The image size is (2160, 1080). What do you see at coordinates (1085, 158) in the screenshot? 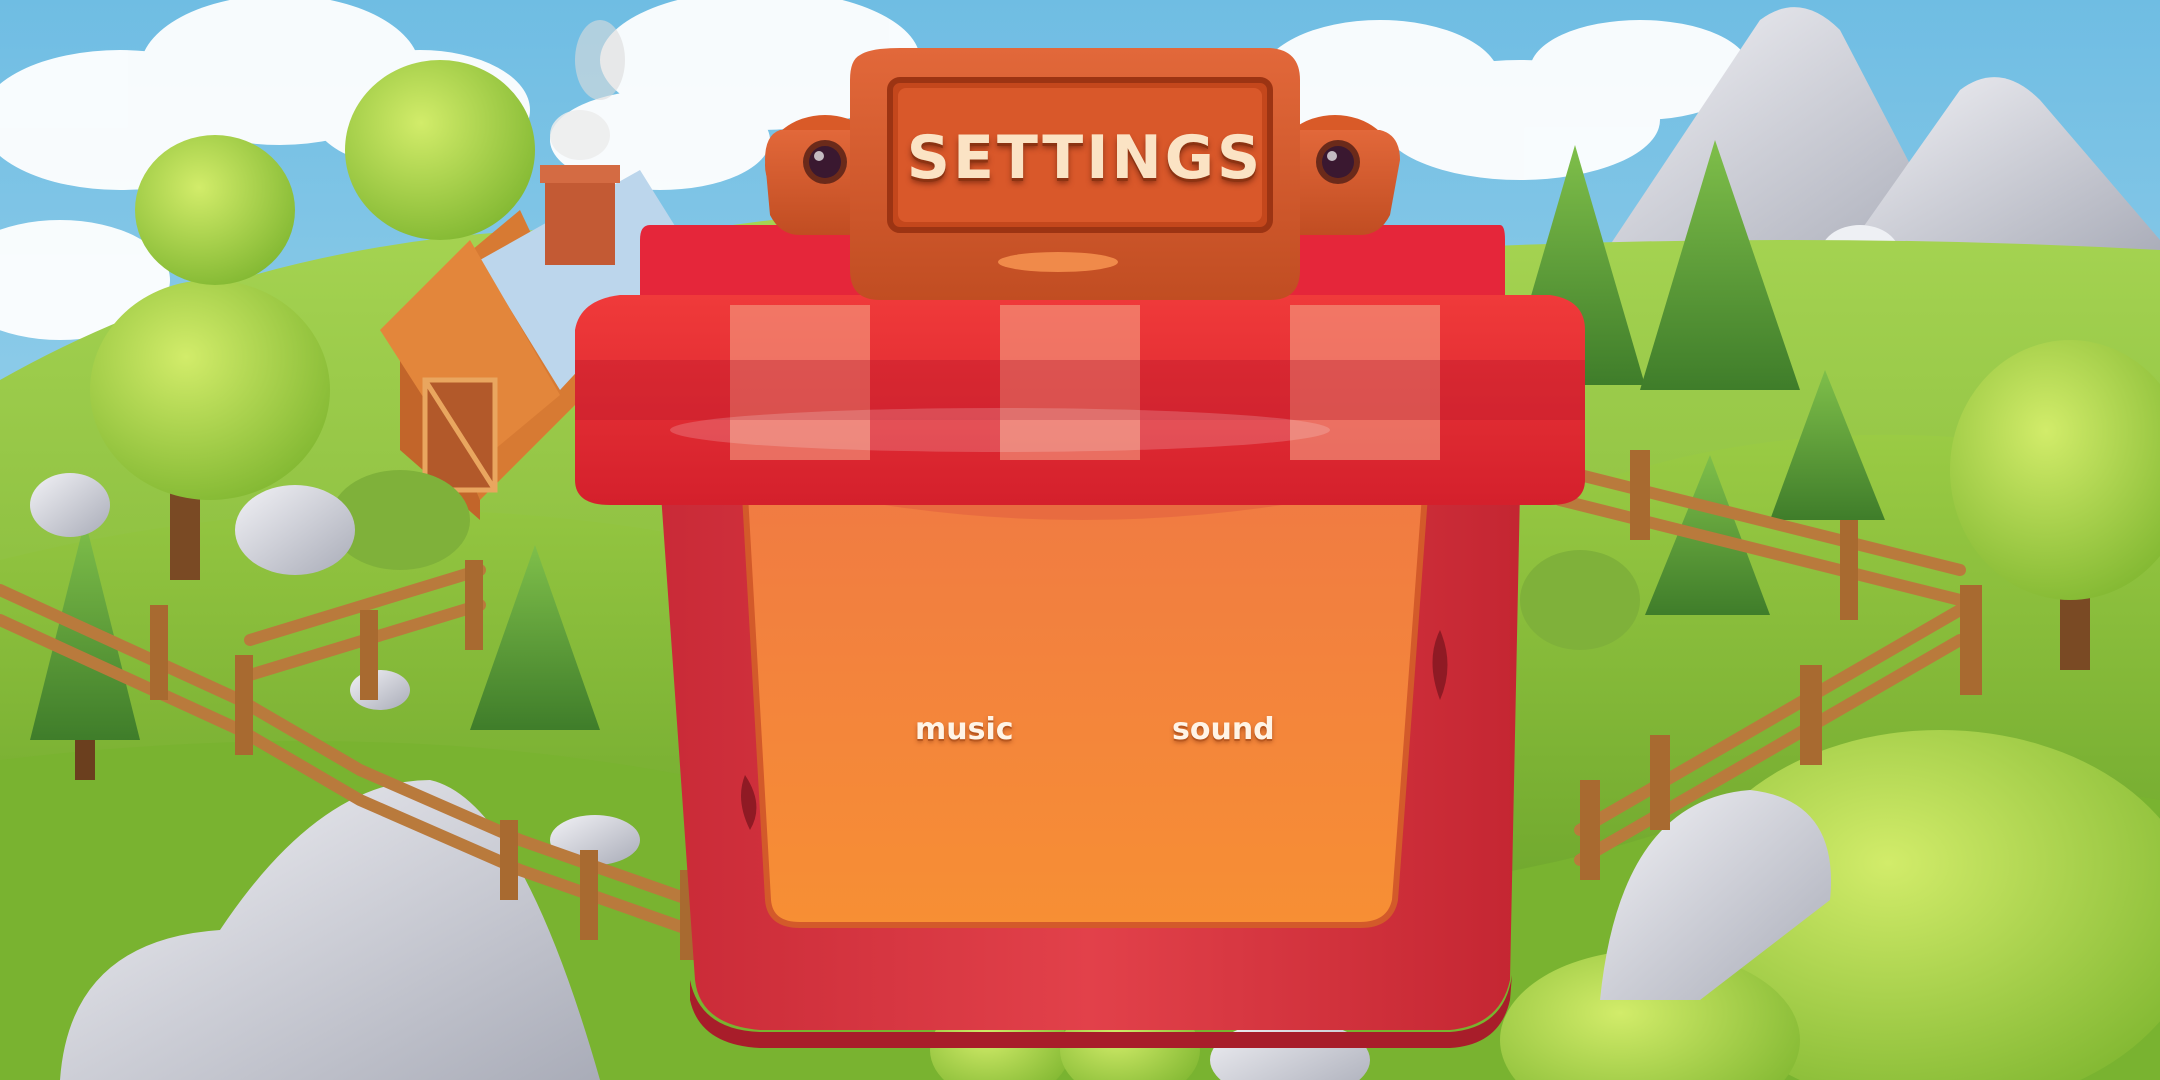
I see `settings-title: SETTINGS` at bounding box center [1085, 158].